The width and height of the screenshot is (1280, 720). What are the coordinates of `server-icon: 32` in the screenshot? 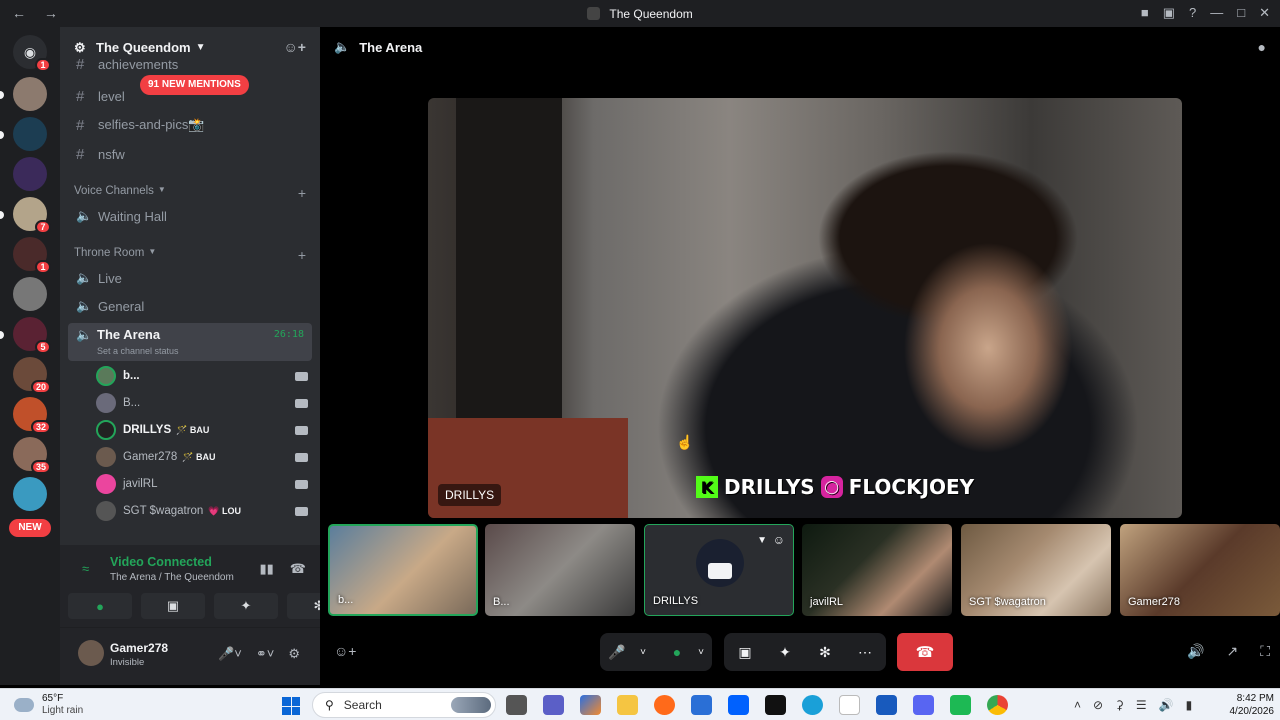 It's located at (32, 415).